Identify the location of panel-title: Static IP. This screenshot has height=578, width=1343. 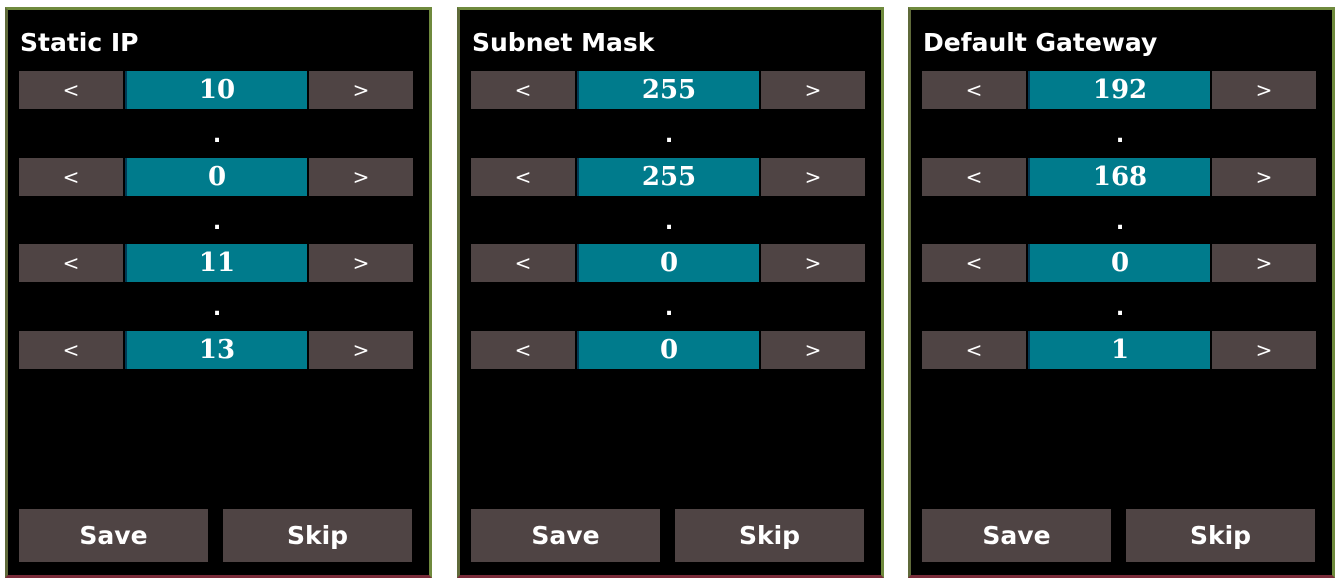
(79, 42).